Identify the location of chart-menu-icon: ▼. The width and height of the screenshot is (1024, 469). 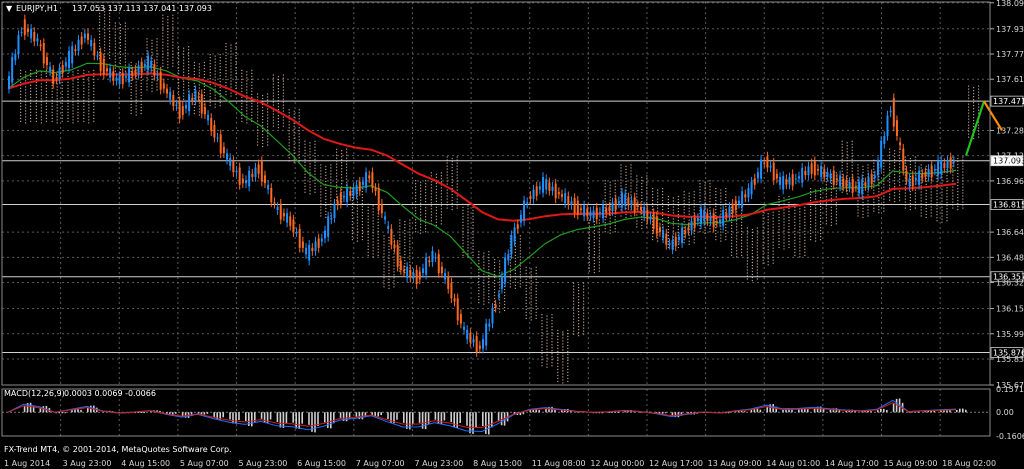
(9, 8).